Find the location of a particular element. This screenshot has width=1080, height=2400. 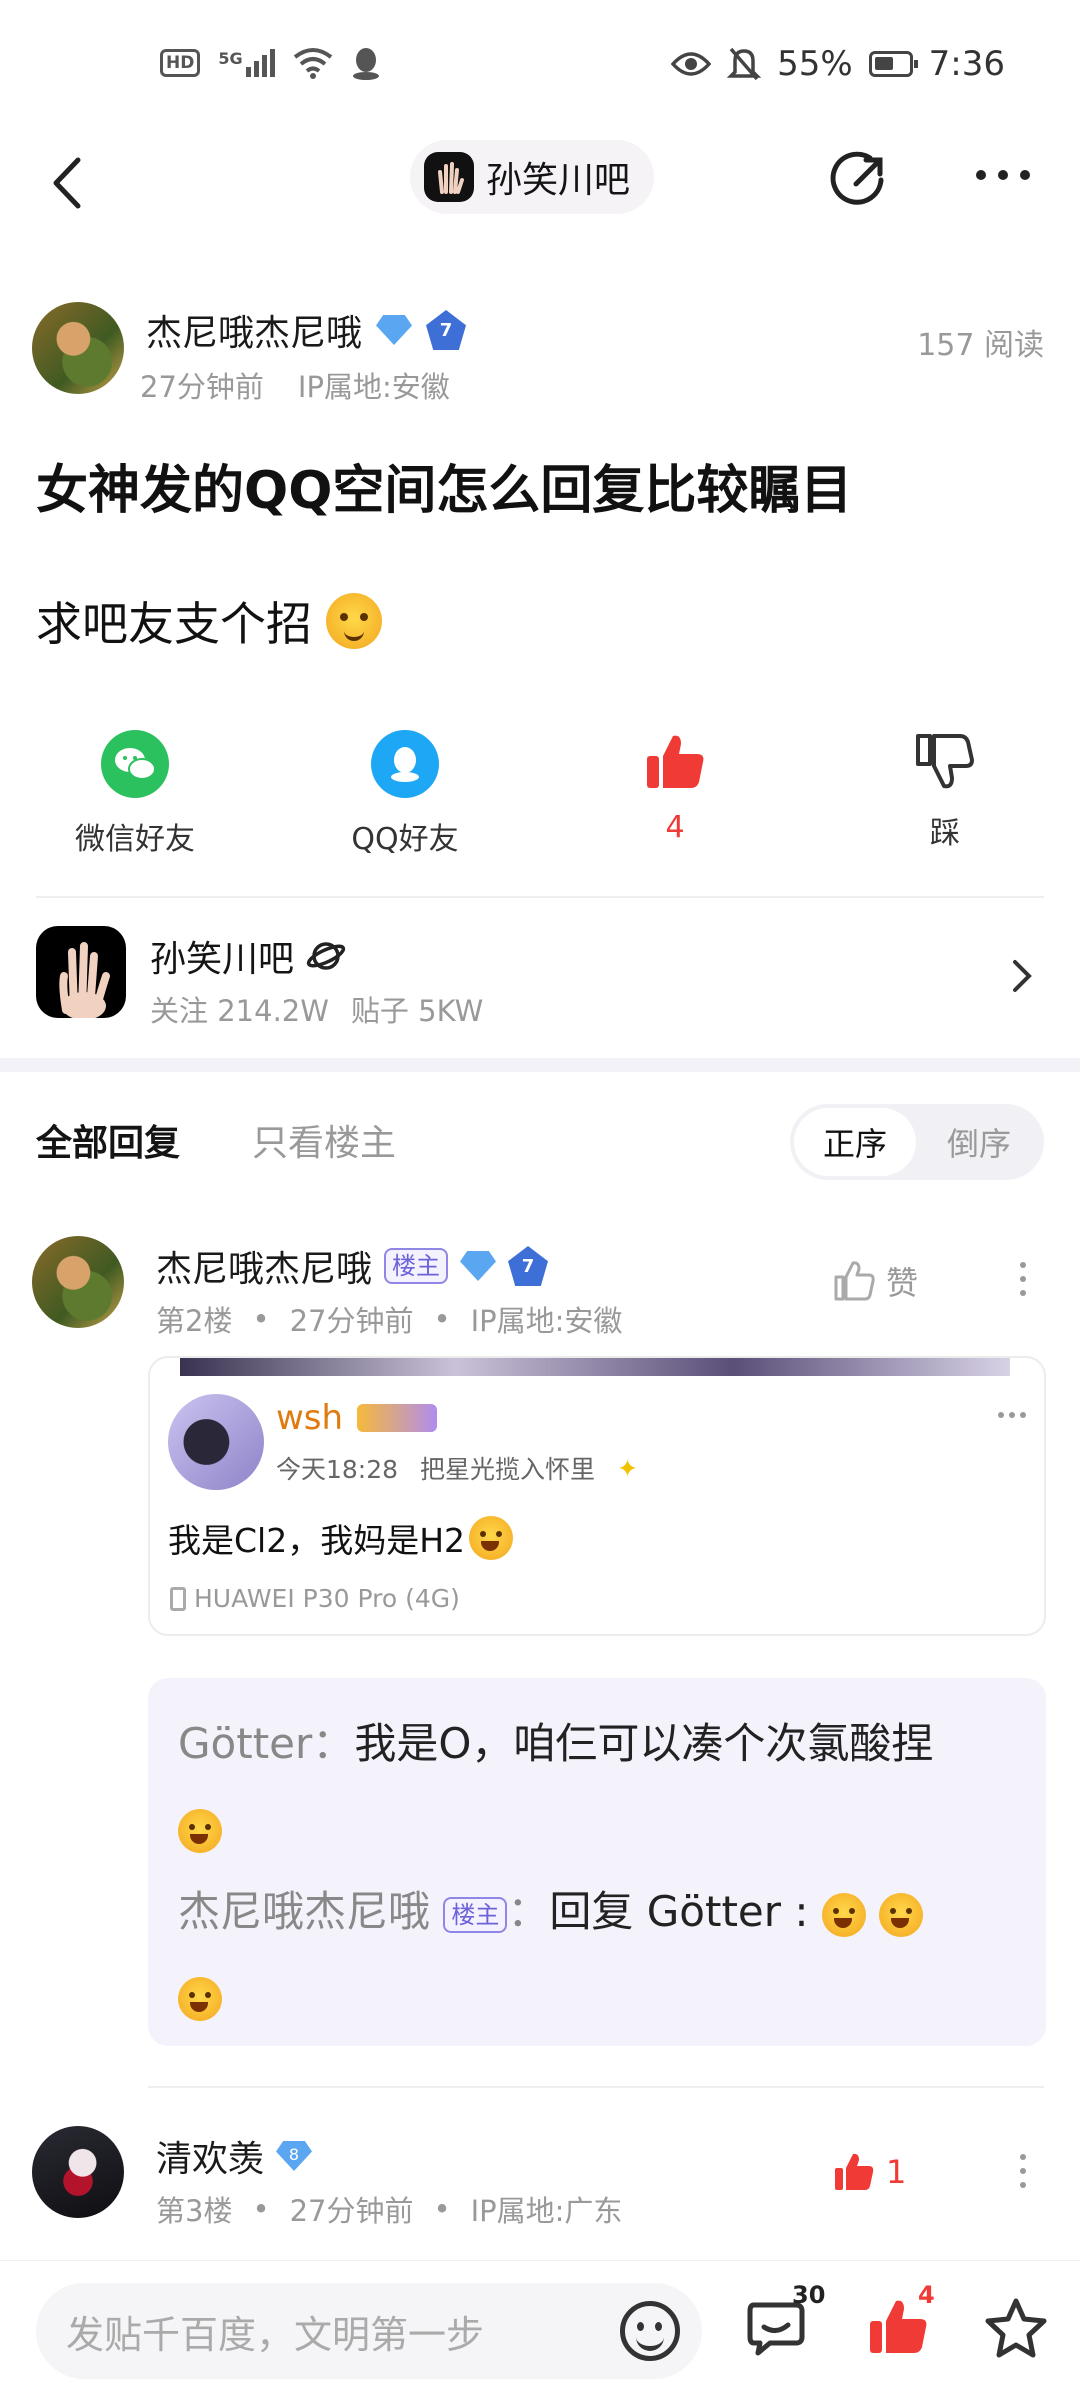

card-avatar is located at coordinates (216, 1442).